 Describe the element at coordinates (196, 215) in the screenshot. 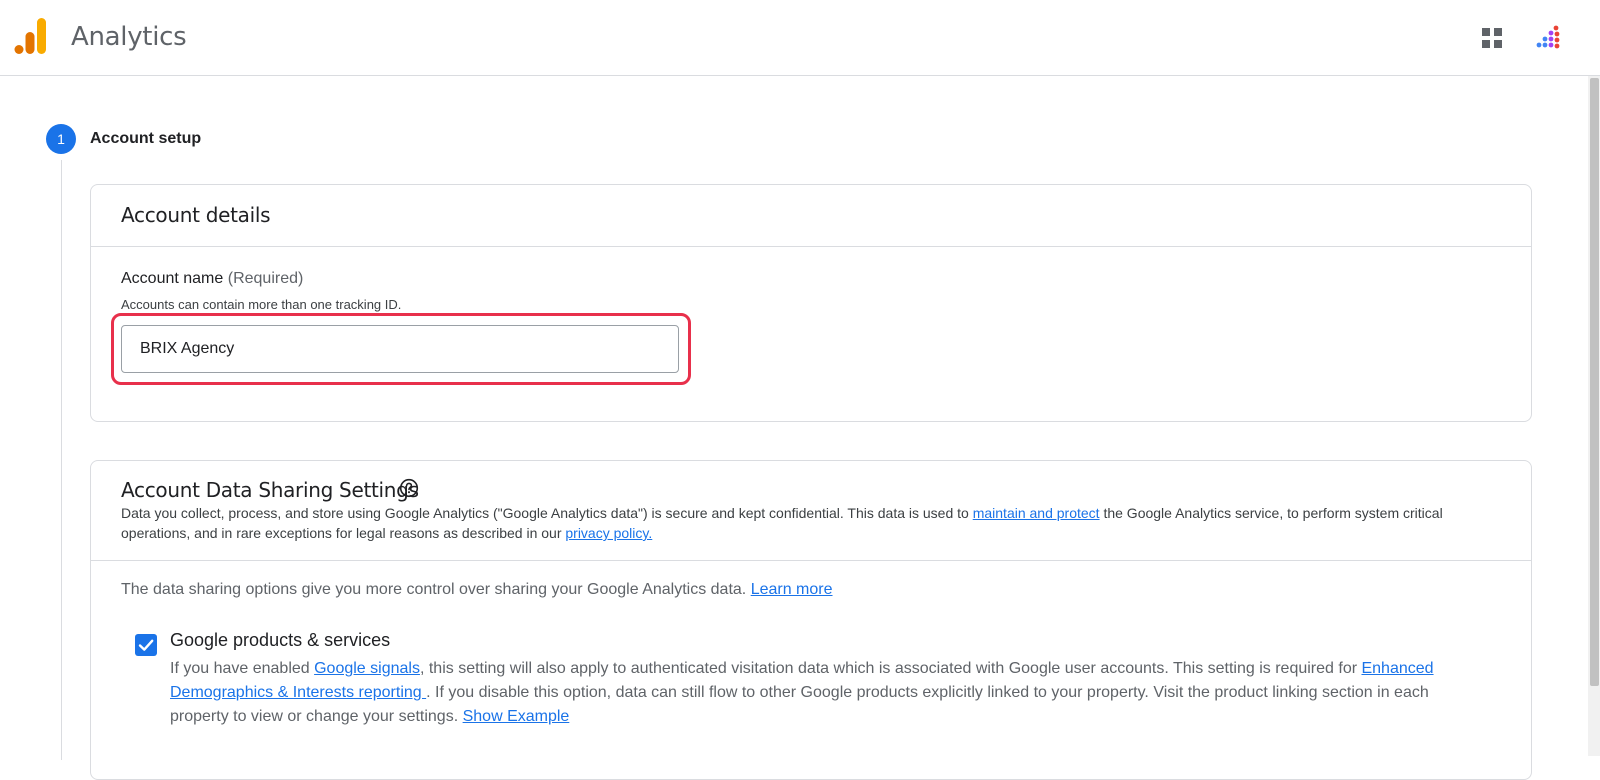

I see `account-details-title: Account details` at that location.